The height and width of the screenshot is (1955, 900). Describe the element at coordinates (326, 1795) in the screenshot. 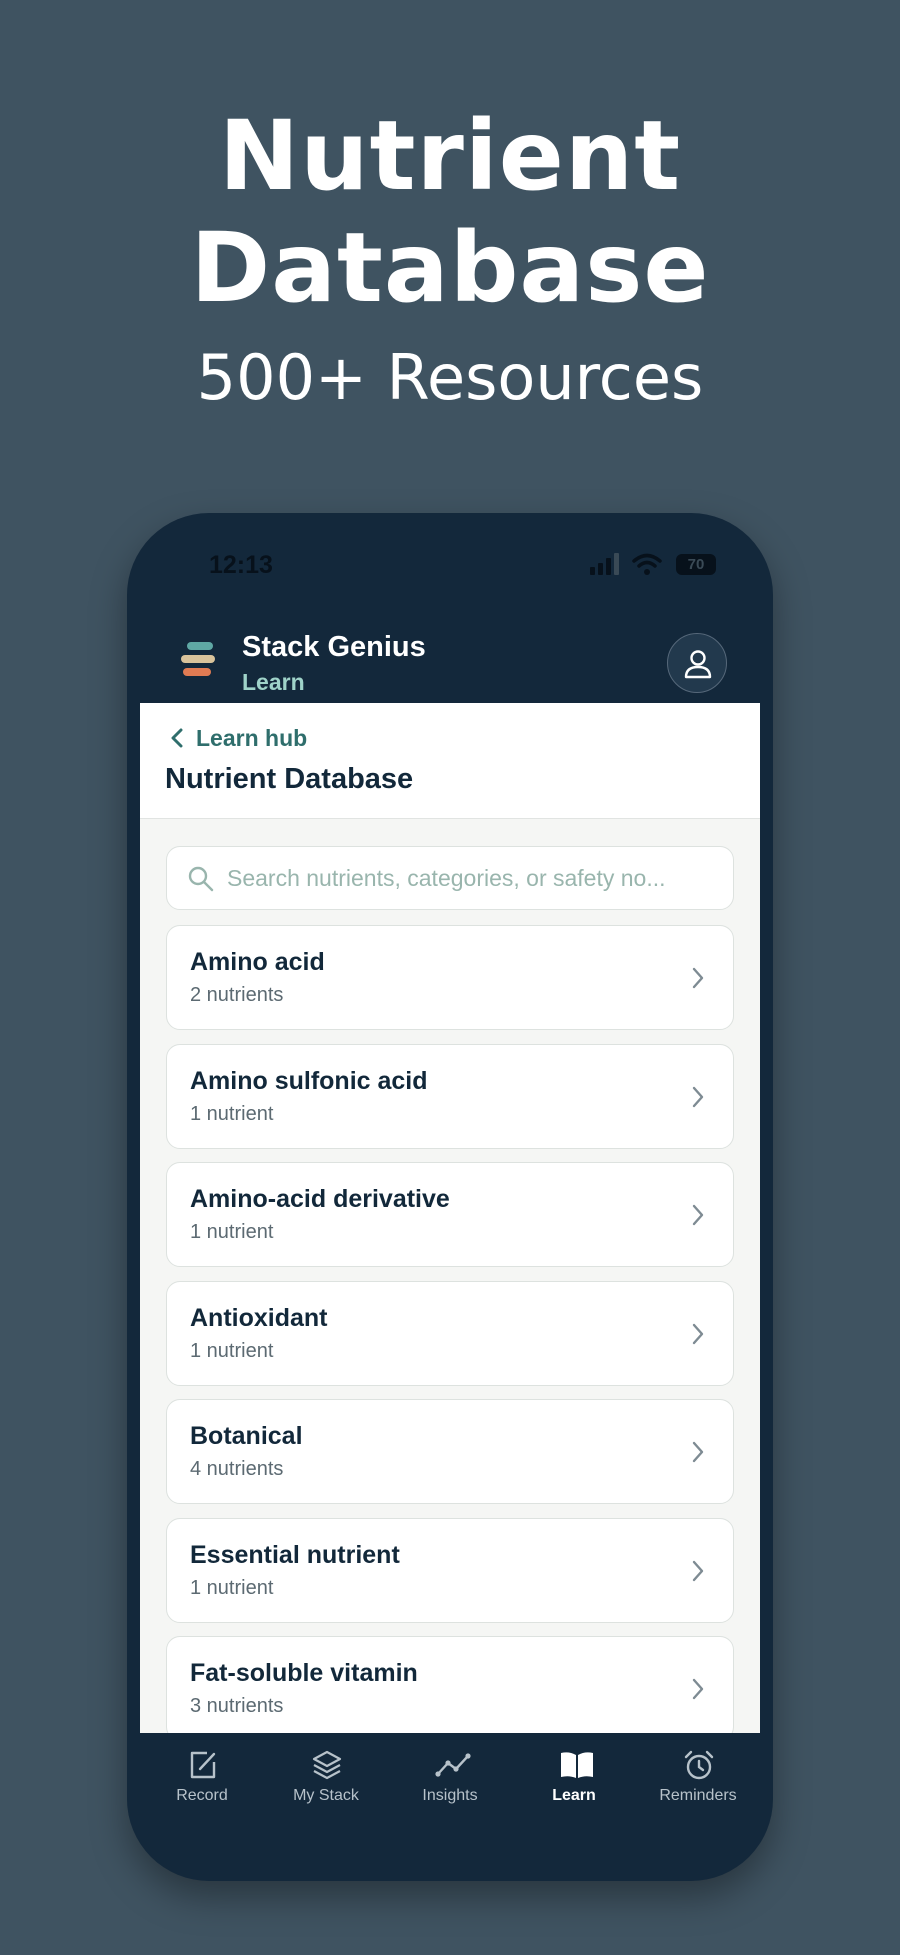

I see `tab-label: My Stack` at that location.